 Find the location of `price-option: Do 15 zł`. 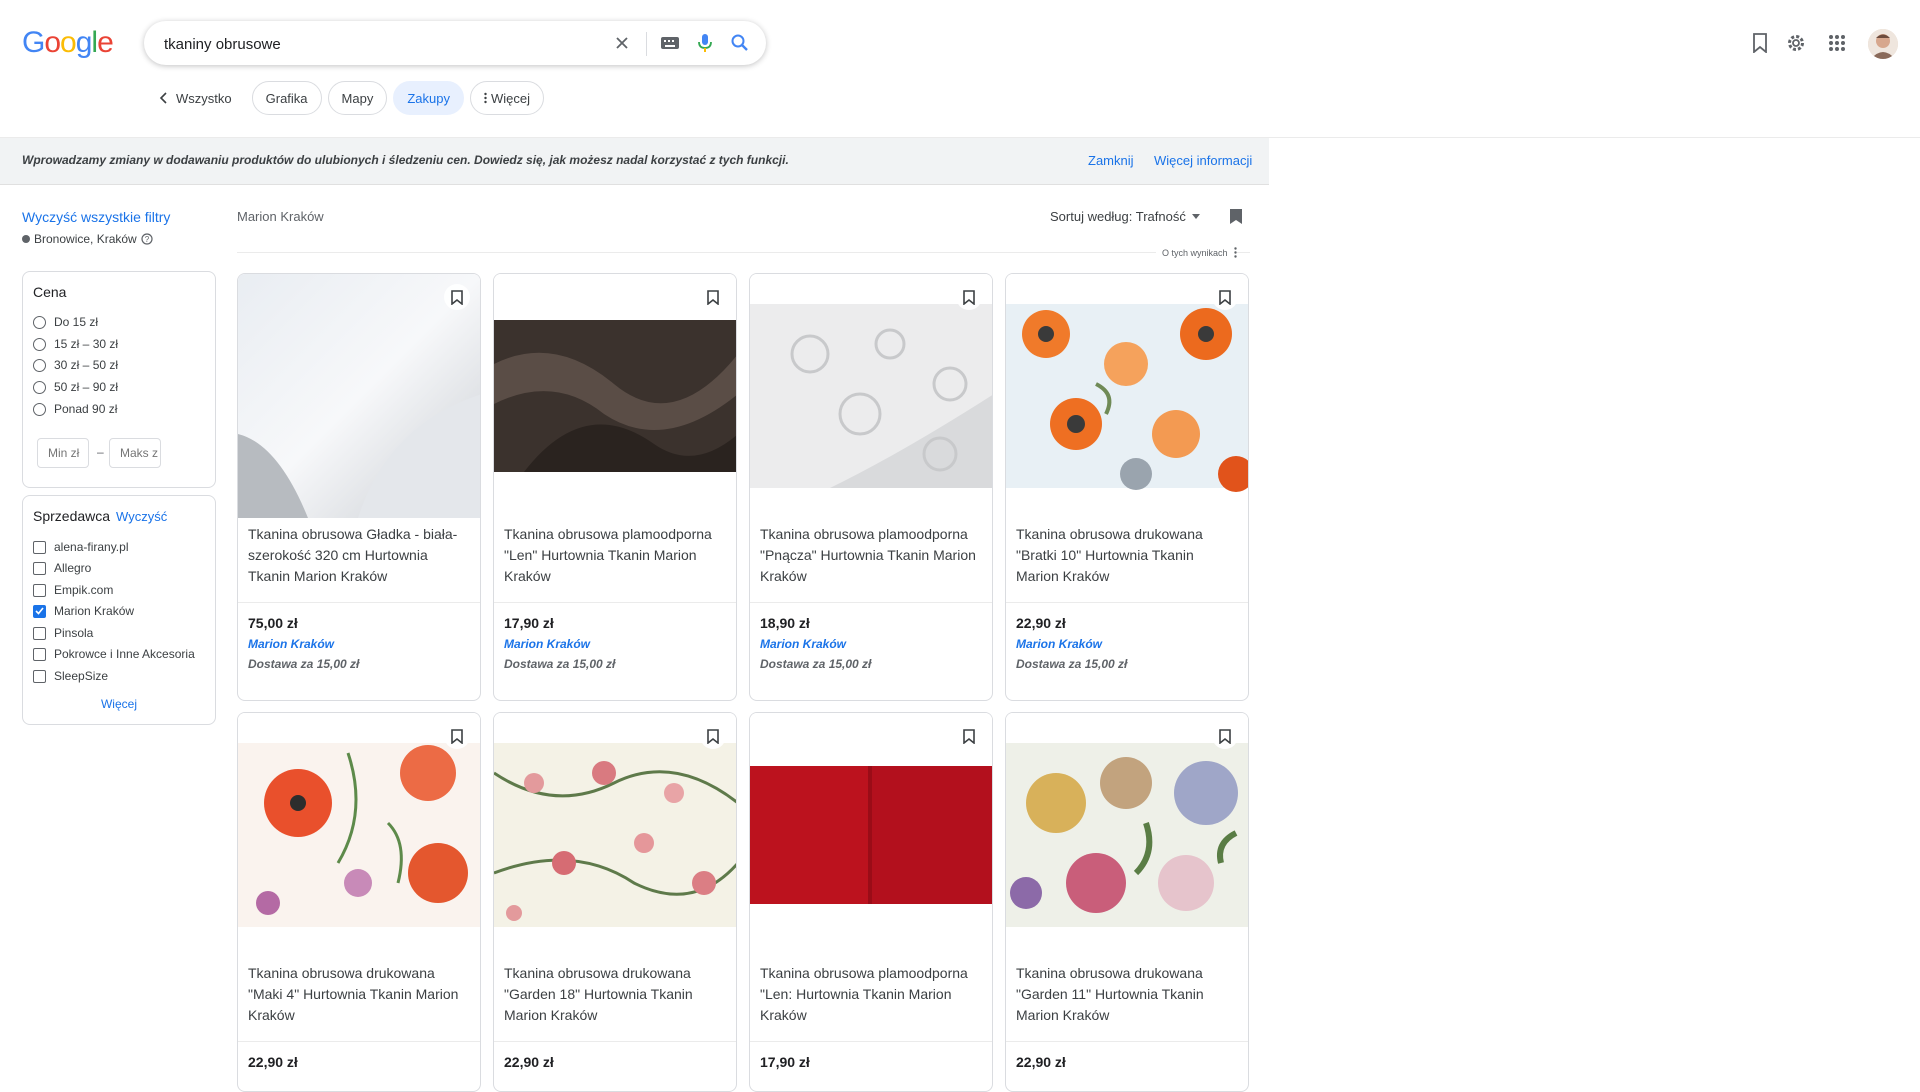

price-option: Do 15 zł is located at coordinates (65, 322).